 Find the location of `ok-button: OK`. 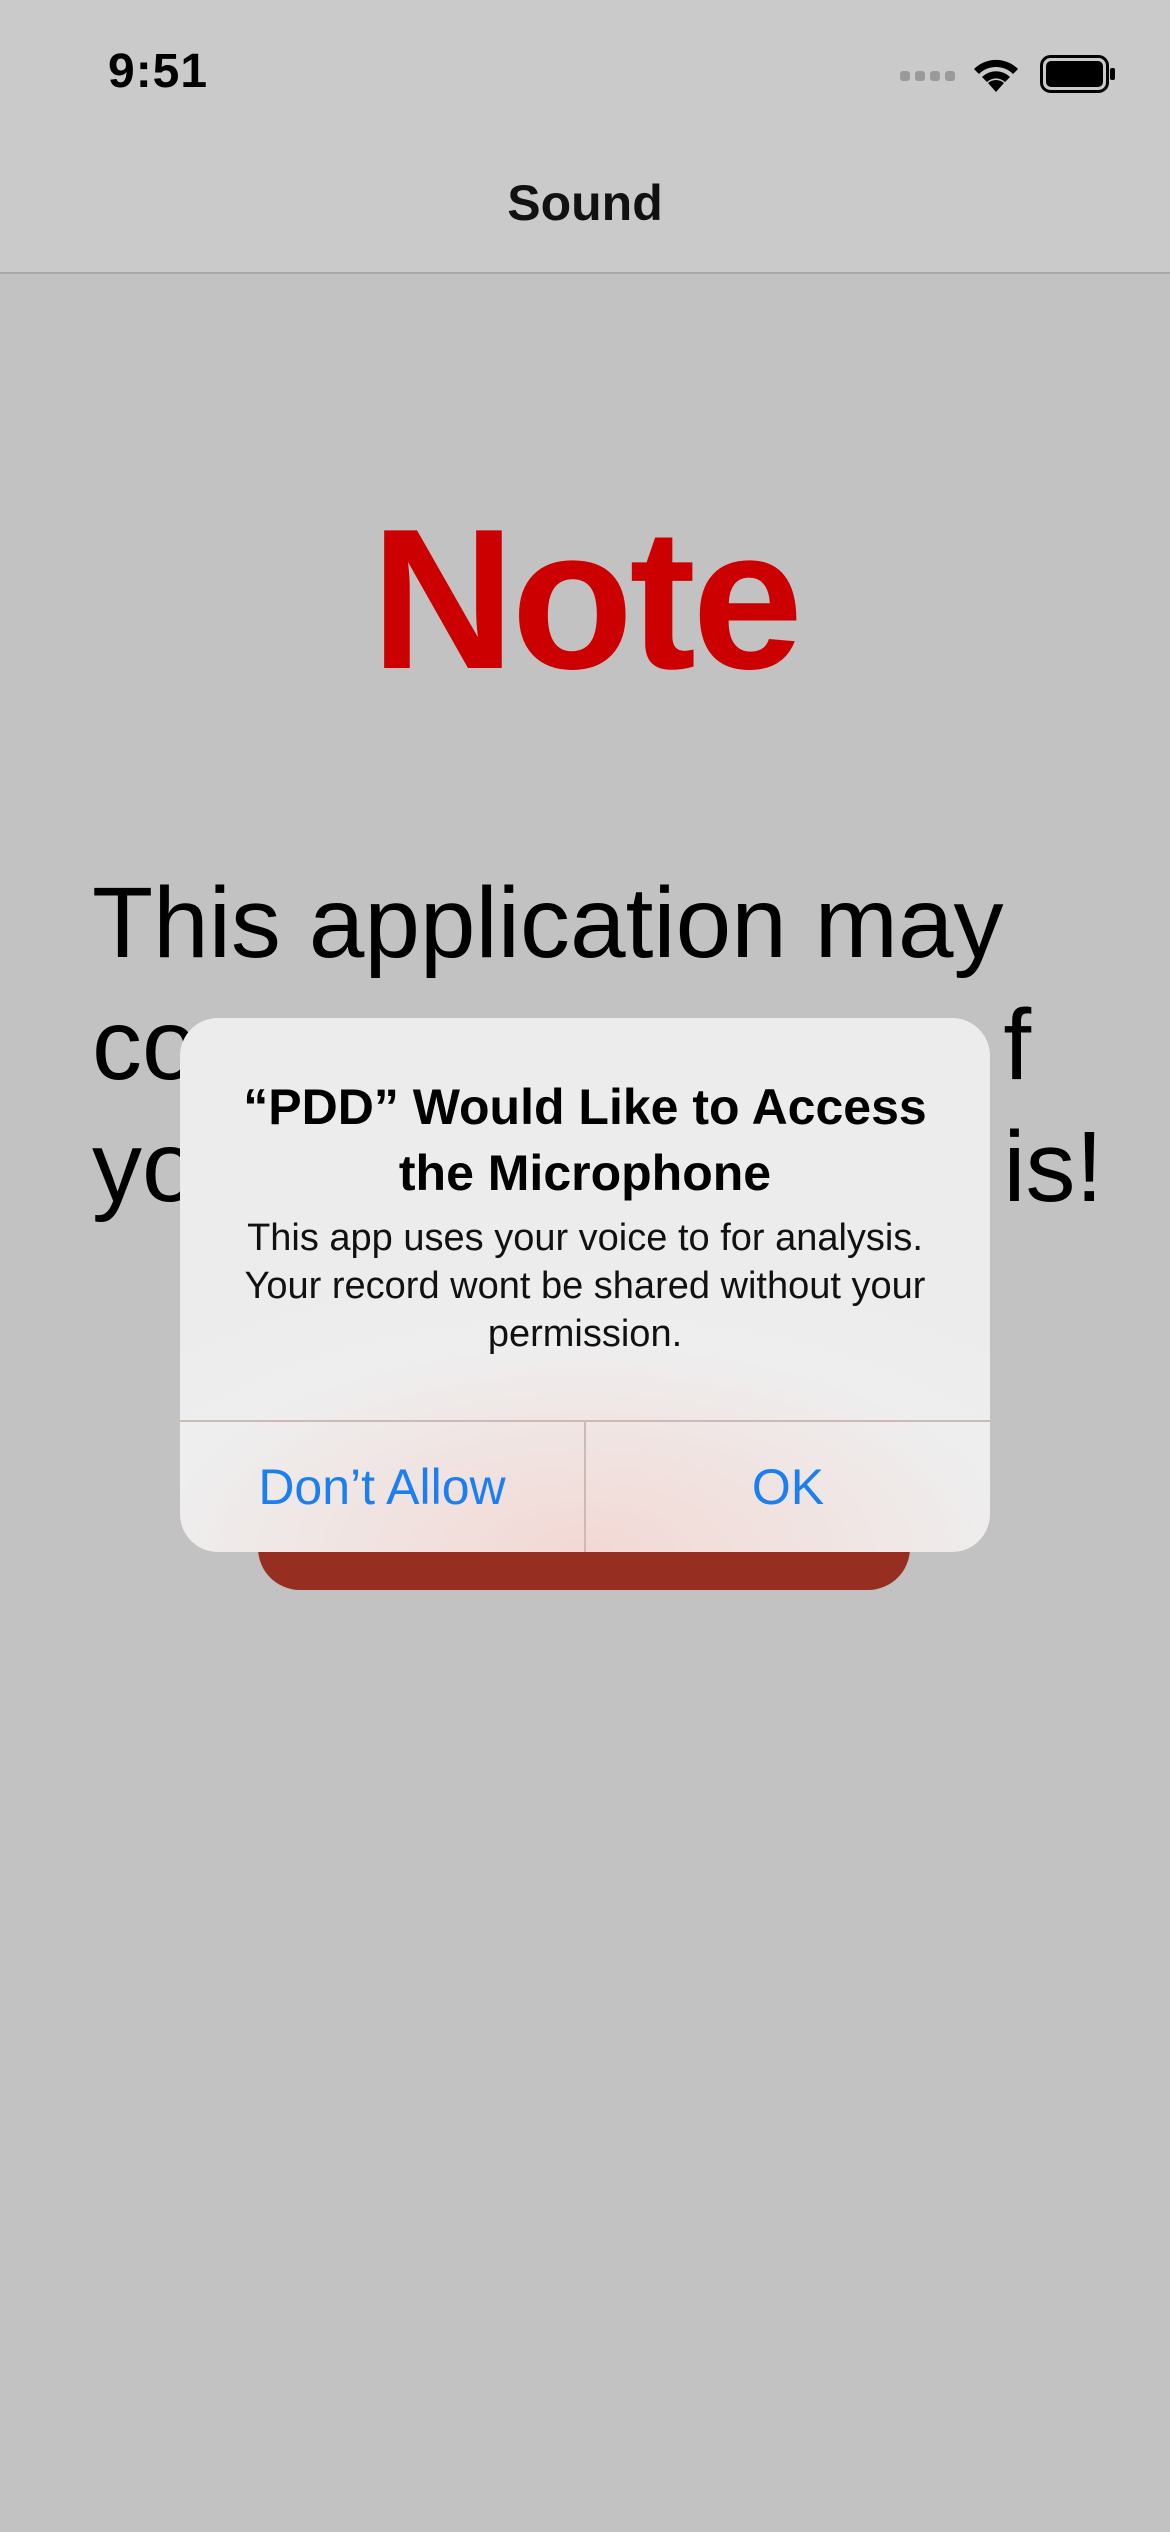

ok-button: OK is located at coordinates (788, 1487).